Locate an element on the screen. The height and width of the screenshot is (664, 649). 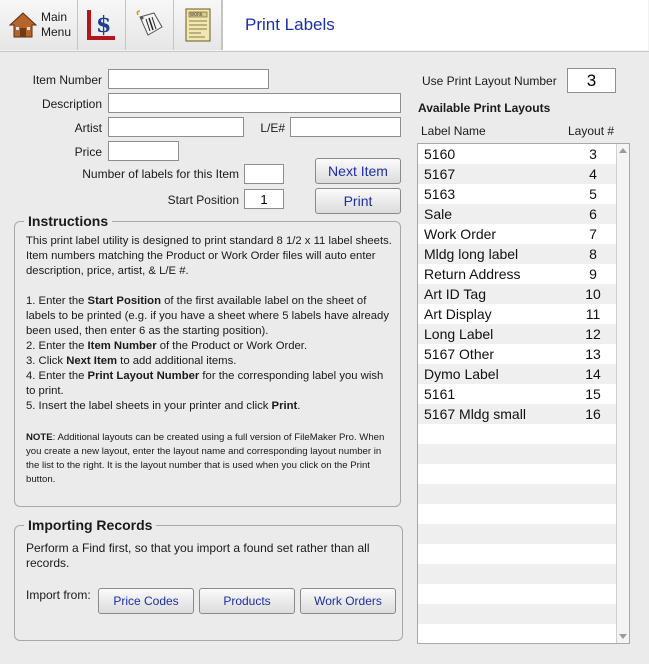
price-tag-icon is located at coordinates (149, 23).